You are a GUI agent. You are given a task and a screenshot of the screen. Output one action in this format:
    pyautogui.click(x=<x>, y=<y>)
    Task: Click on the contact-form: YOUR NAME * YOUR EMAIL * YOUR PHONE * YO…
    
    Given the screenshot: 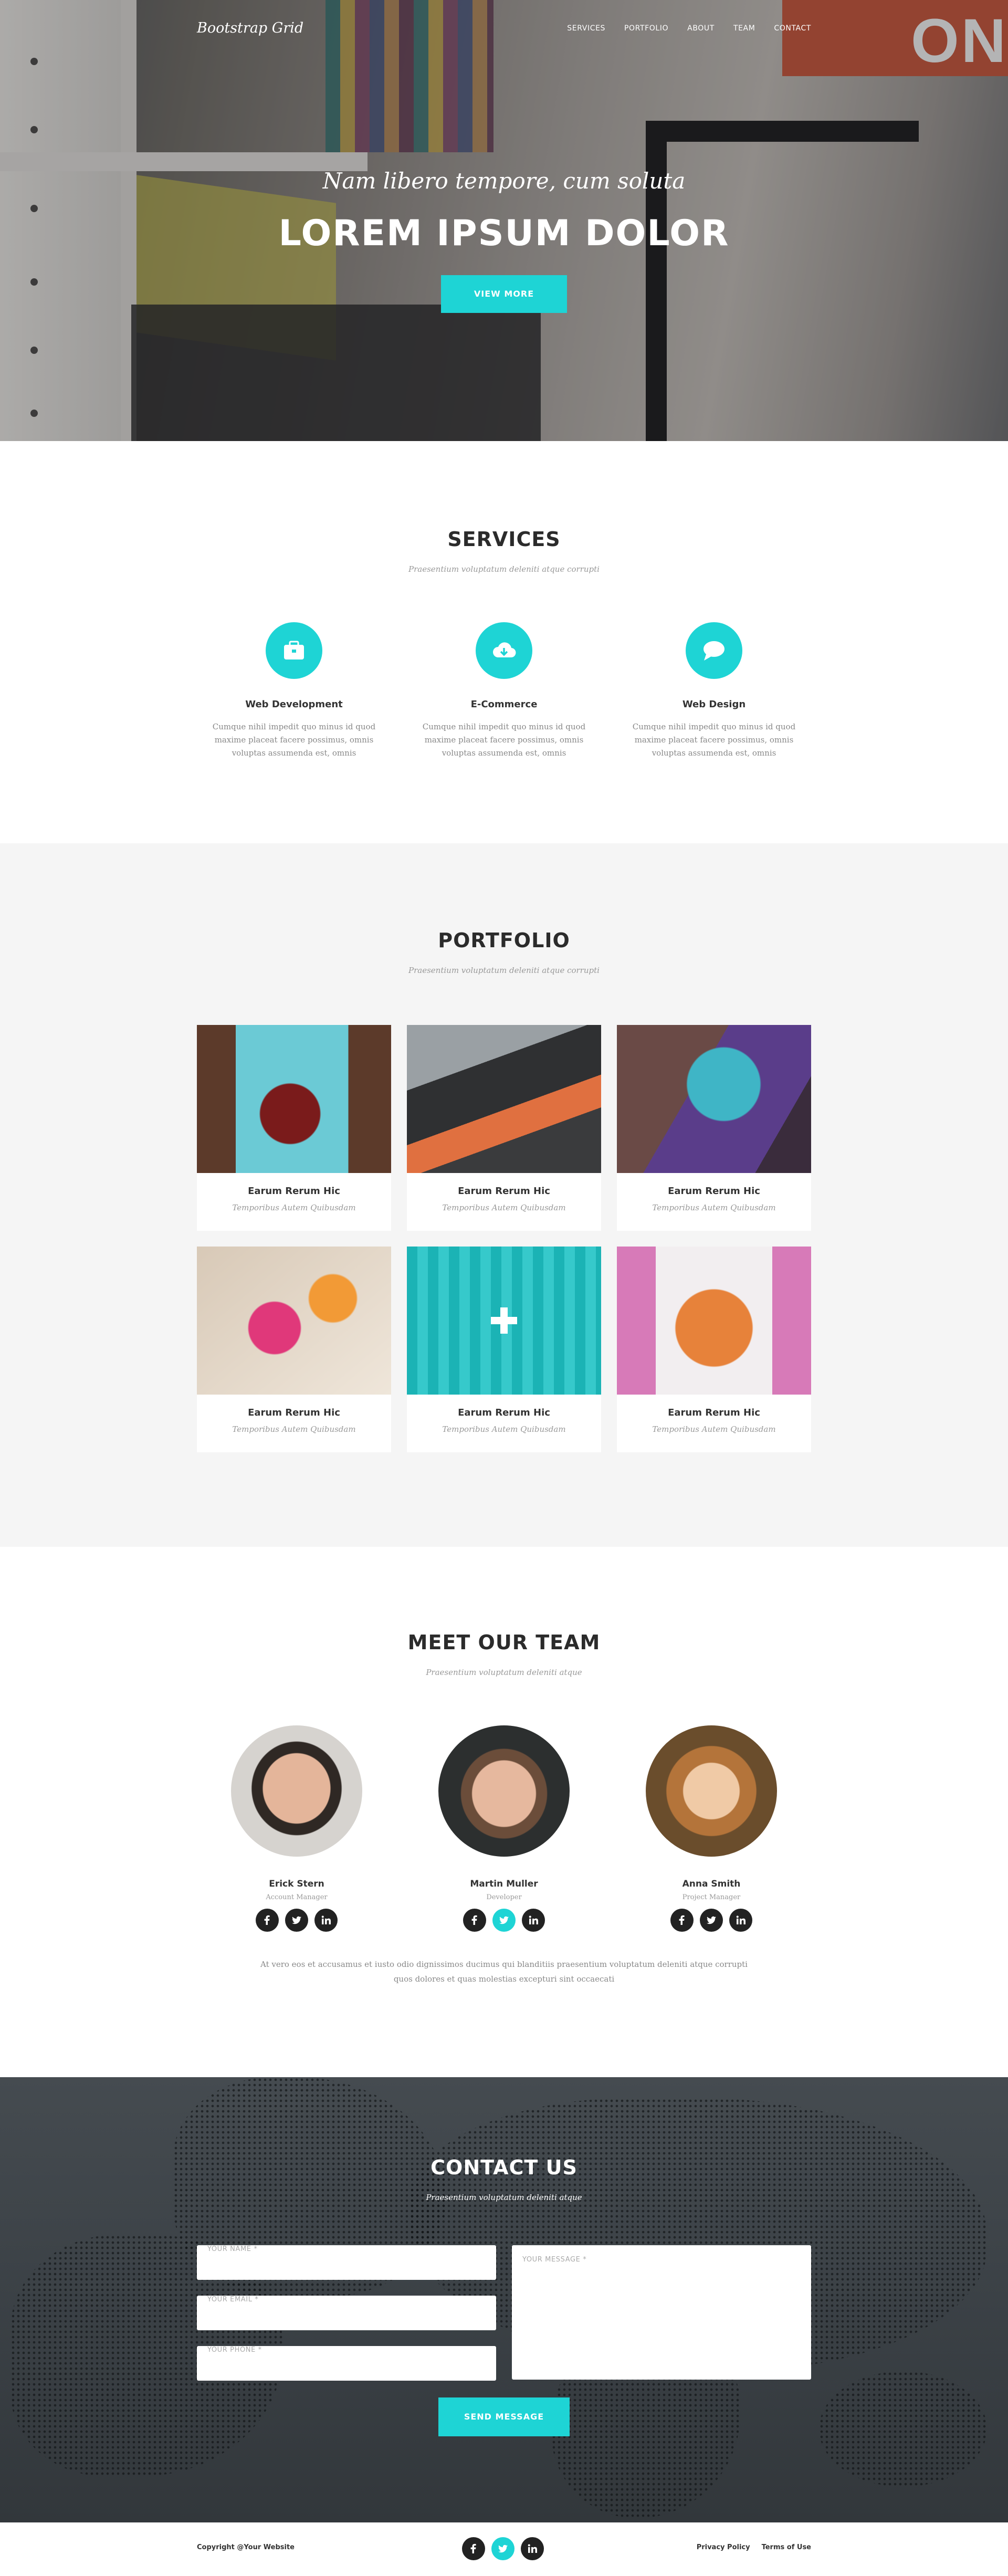 What is the action you would take?
    pyautogui.click(x=504, y=2320)
    